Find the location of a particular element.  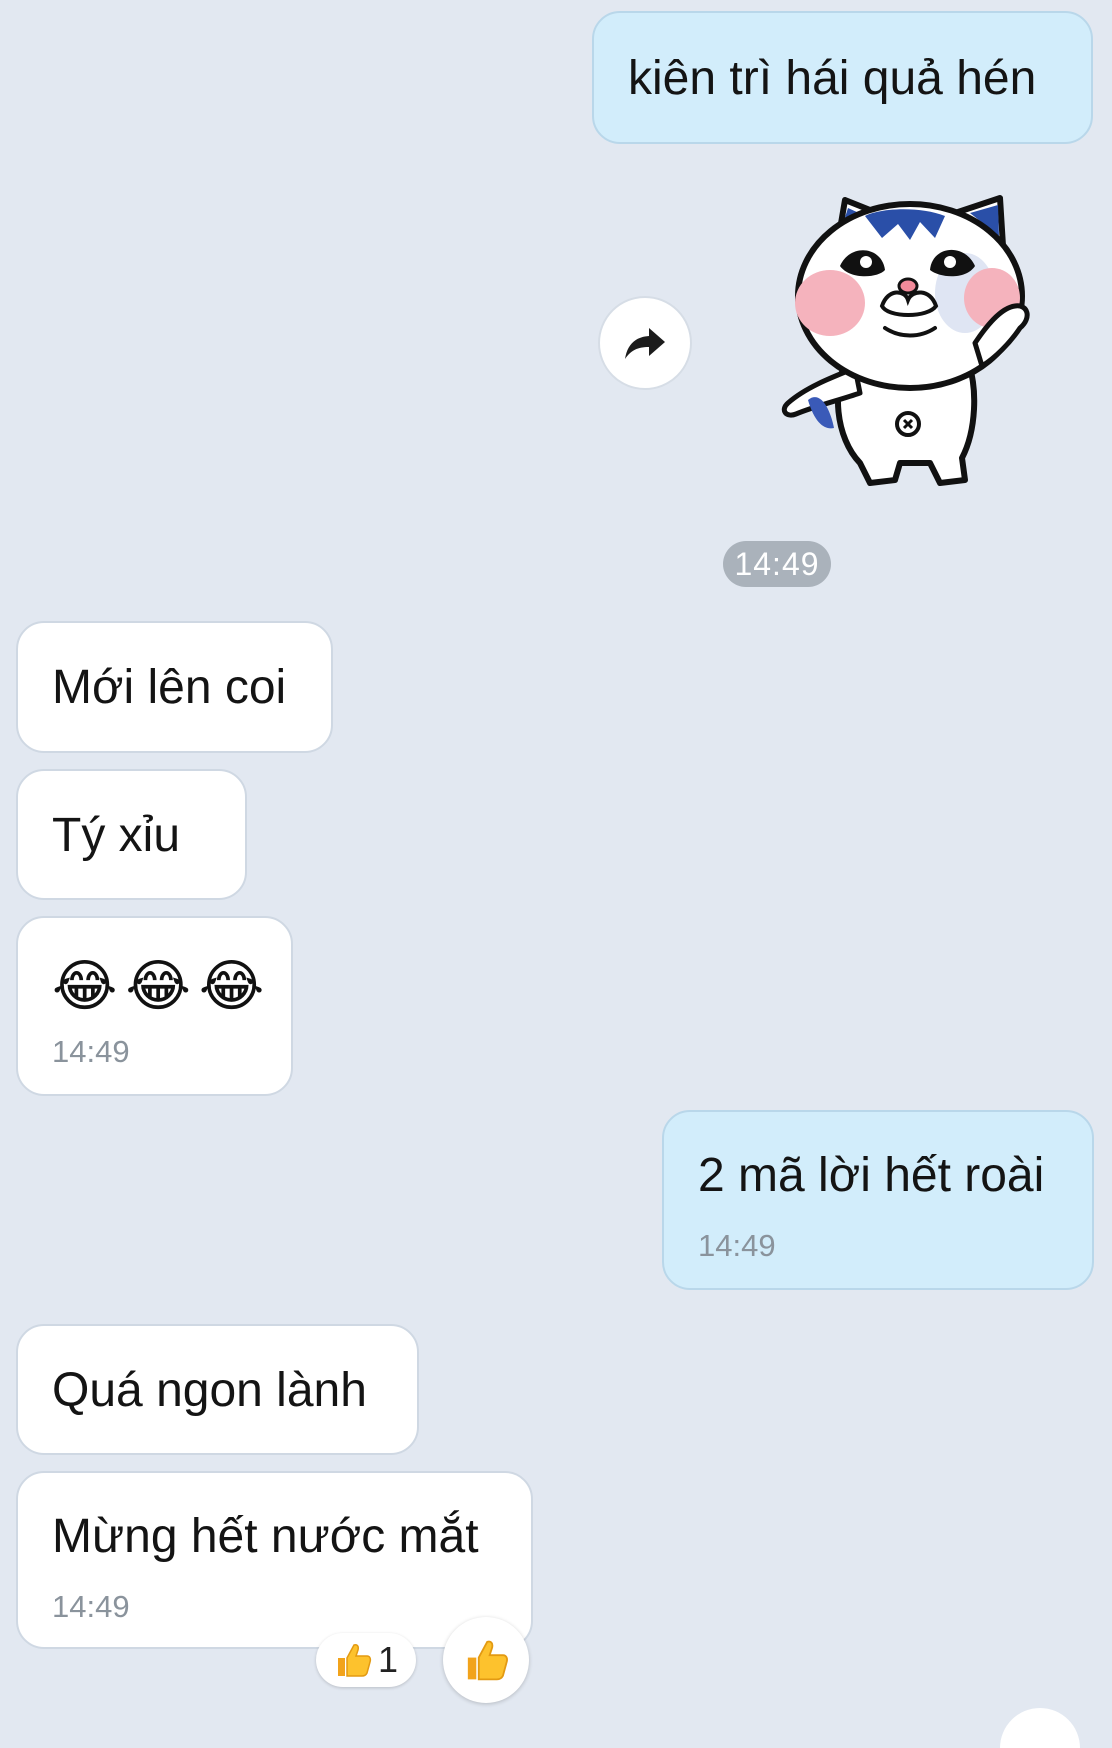

message-text: 2 mã lời hết roài is located at coordinates (871, 1175).